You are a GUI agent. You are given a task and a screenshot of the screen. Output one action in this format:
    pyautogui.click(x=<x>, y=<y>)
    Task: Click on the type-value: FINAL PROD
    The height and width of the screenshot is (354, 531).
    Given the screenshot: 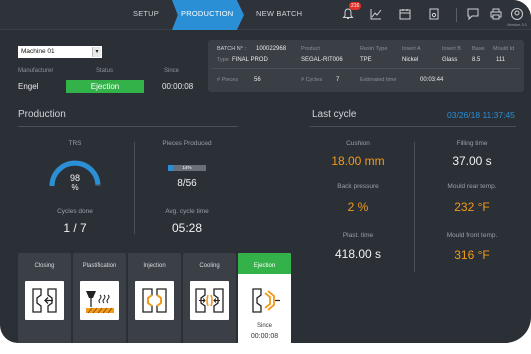 What is the action you would take?
    pyautogui.click(x=250, y=60)
    